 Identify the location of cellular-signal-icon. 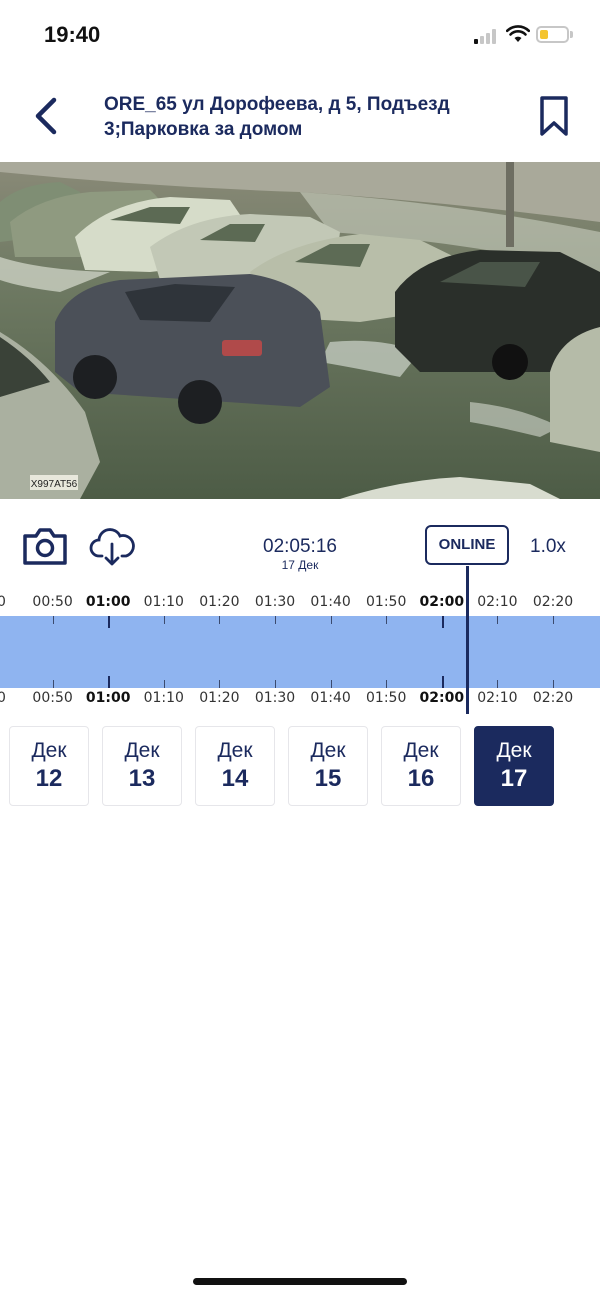
(487, 36).